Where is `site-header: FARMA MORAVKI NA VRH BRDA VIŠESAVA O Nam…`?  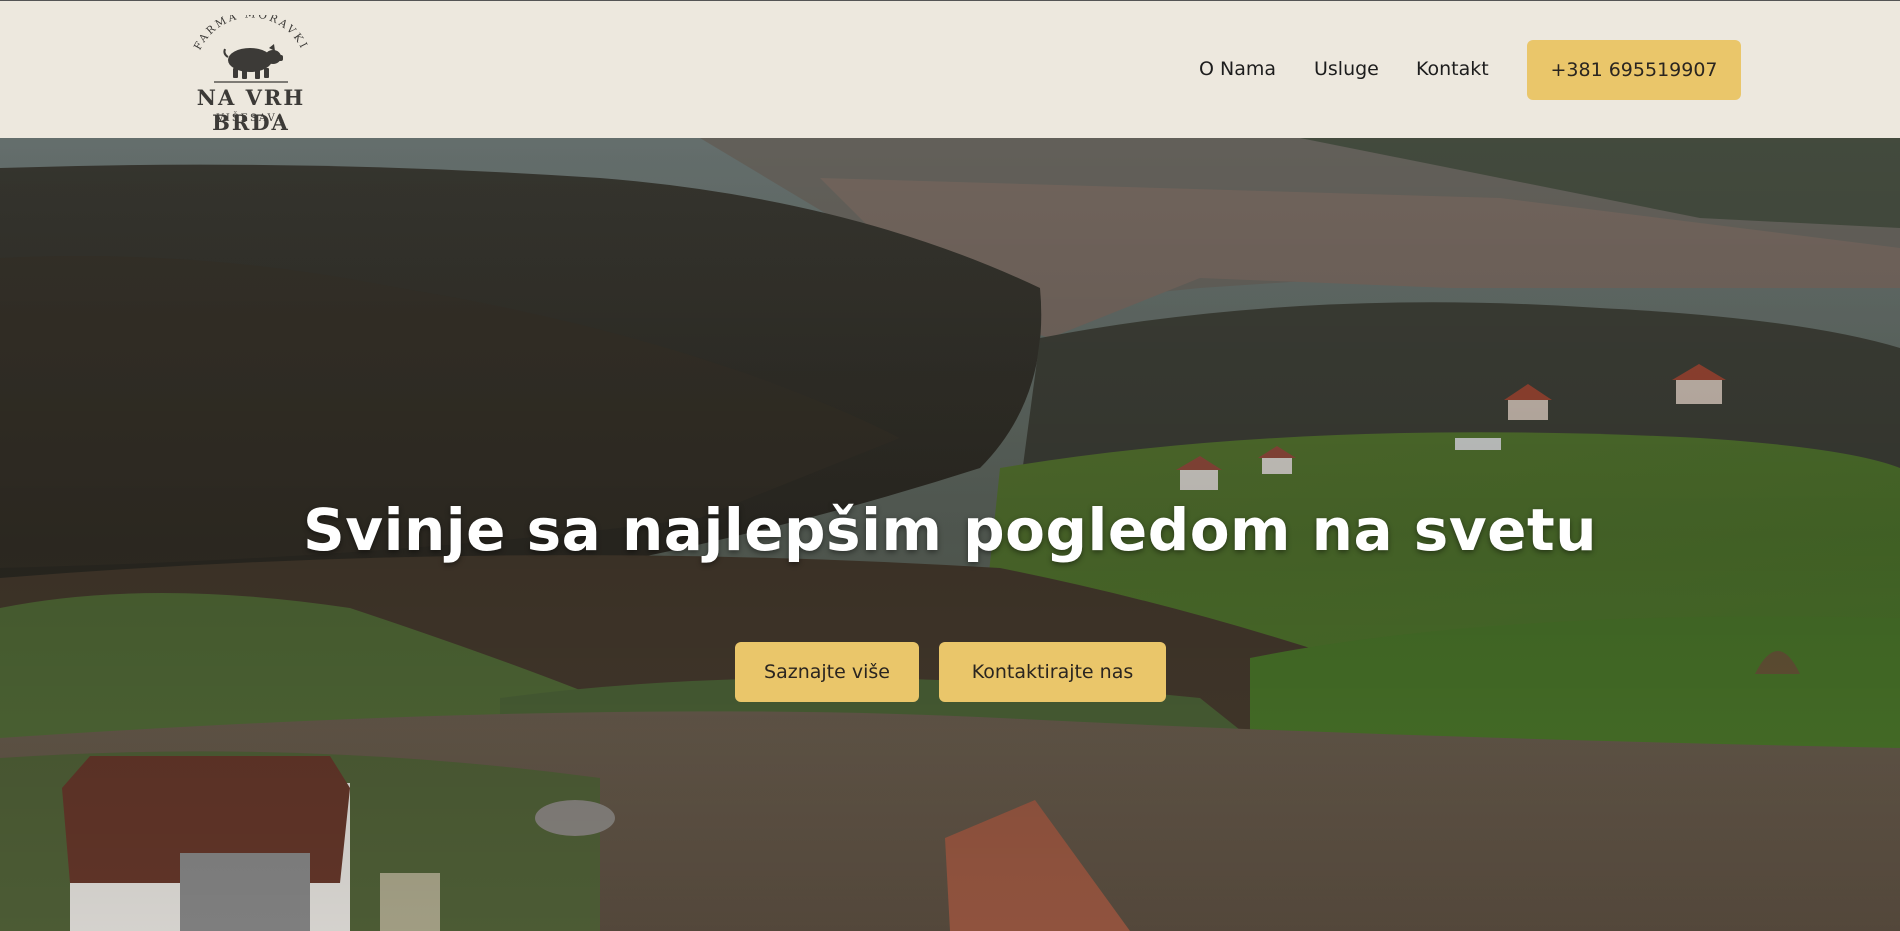
site-header: FARMA MORAVKI NA VRH BRDA VIŠESAVA O Nam… is located at coordinates (950, 69).